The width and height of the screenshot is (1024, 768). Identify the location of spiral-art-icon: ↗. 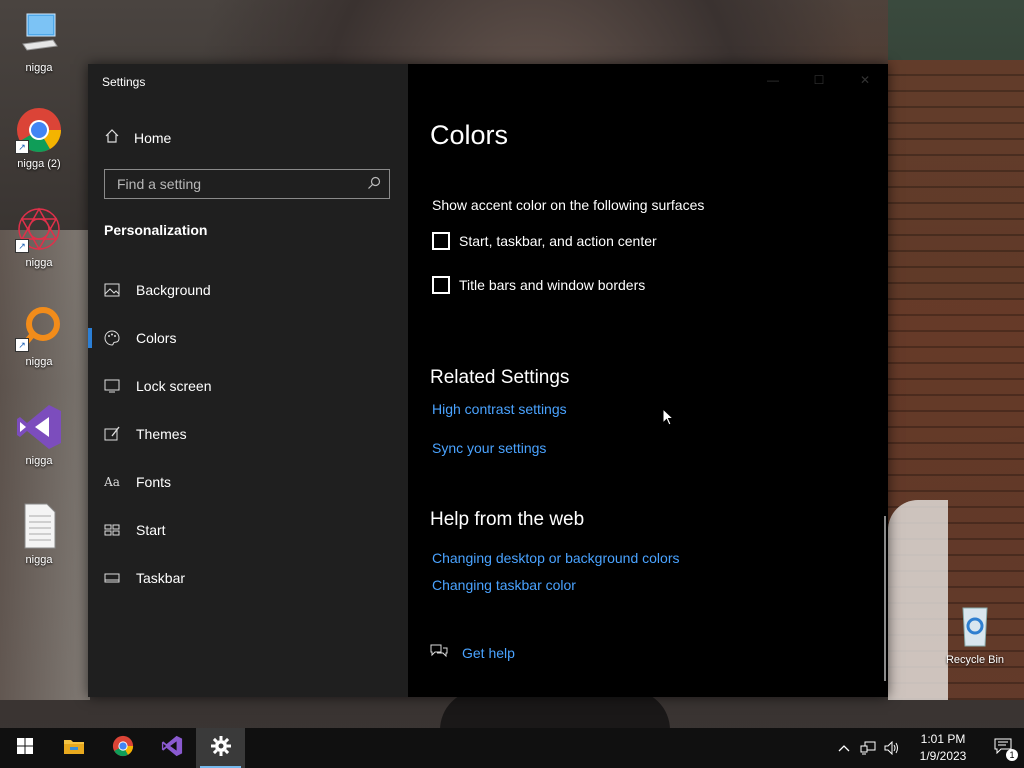
(39, 229).